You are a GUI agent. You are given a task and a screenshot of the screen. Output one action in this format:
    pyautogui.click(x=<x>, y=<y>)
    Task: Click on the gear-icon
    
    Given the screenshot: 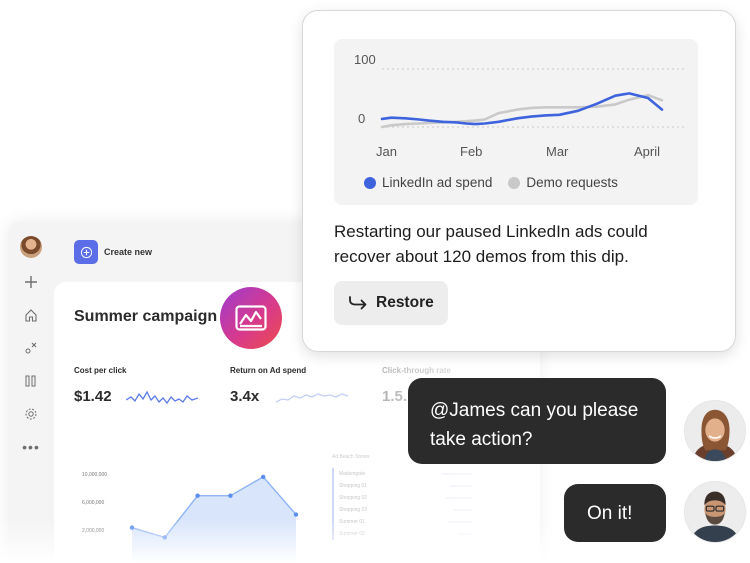 What is the action you would take?
    pyautogui.click(x=31, y=414)
    